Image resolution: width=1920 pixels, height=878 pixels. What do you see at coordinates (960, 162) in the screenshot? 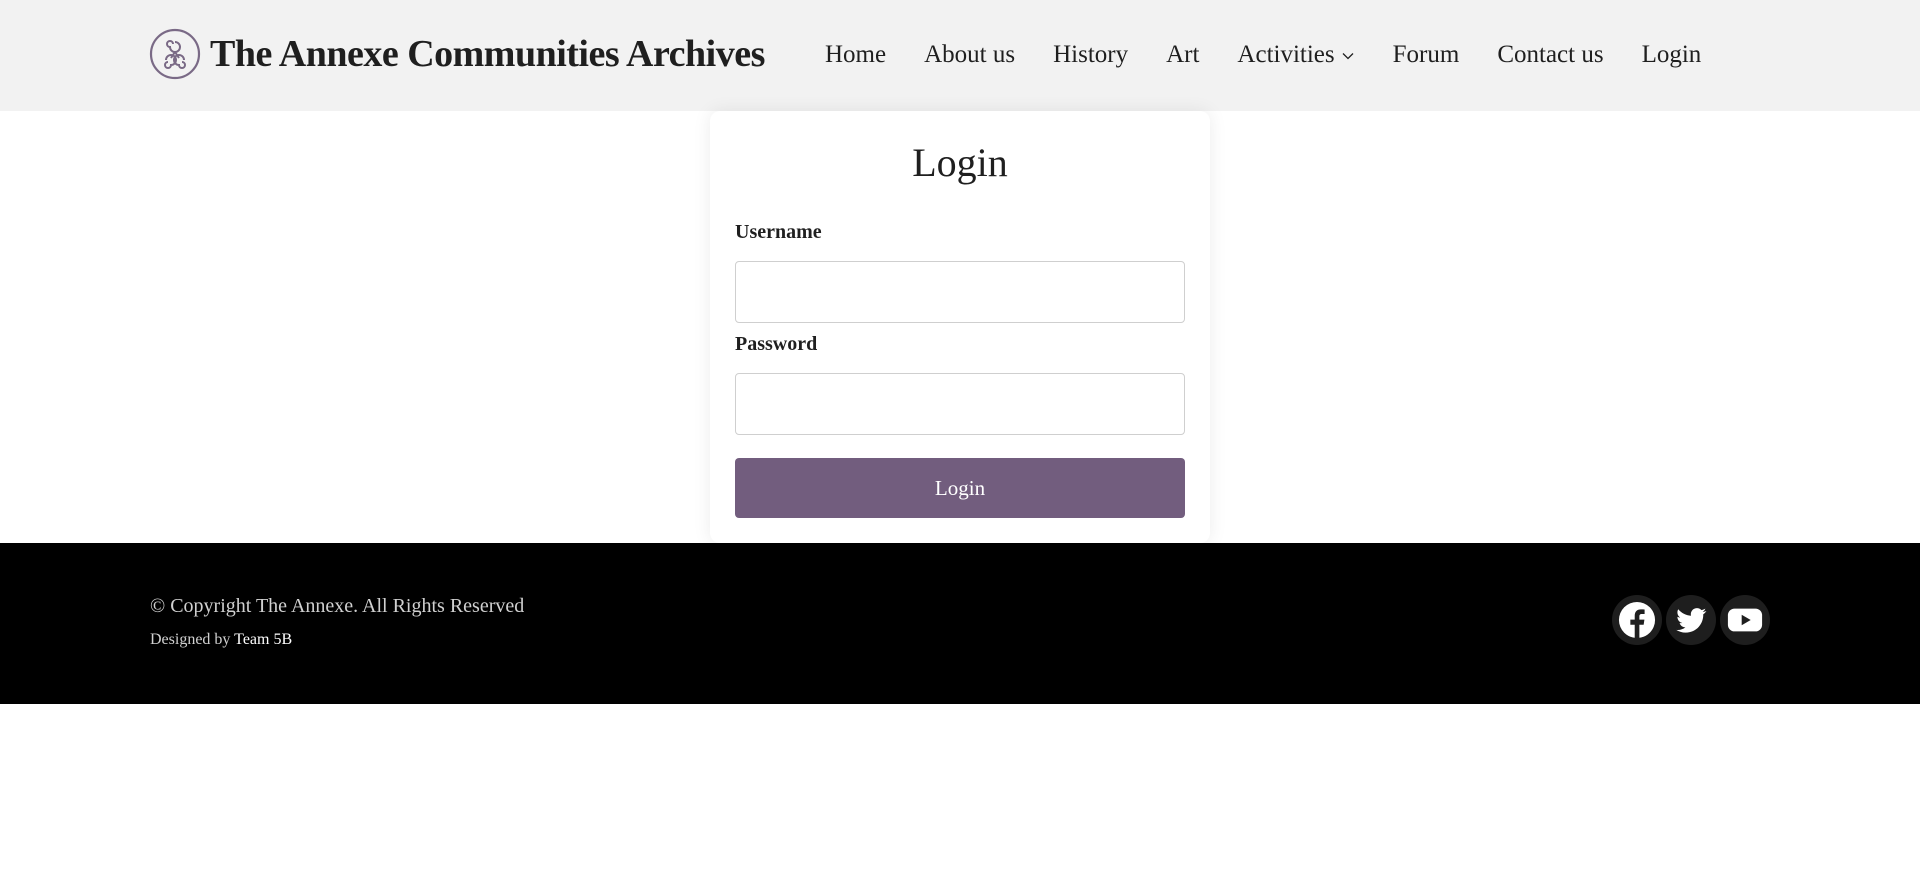
I see `login-title: Login` at bounding box center [960, 162].